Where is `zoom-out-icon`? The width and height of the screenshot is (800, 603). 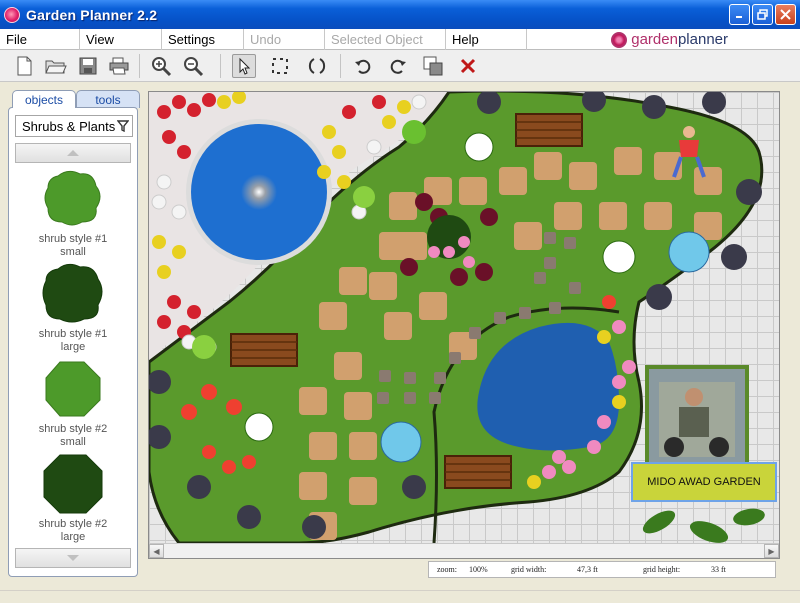
zoom-out-icon is located at coordinates (194, 67).